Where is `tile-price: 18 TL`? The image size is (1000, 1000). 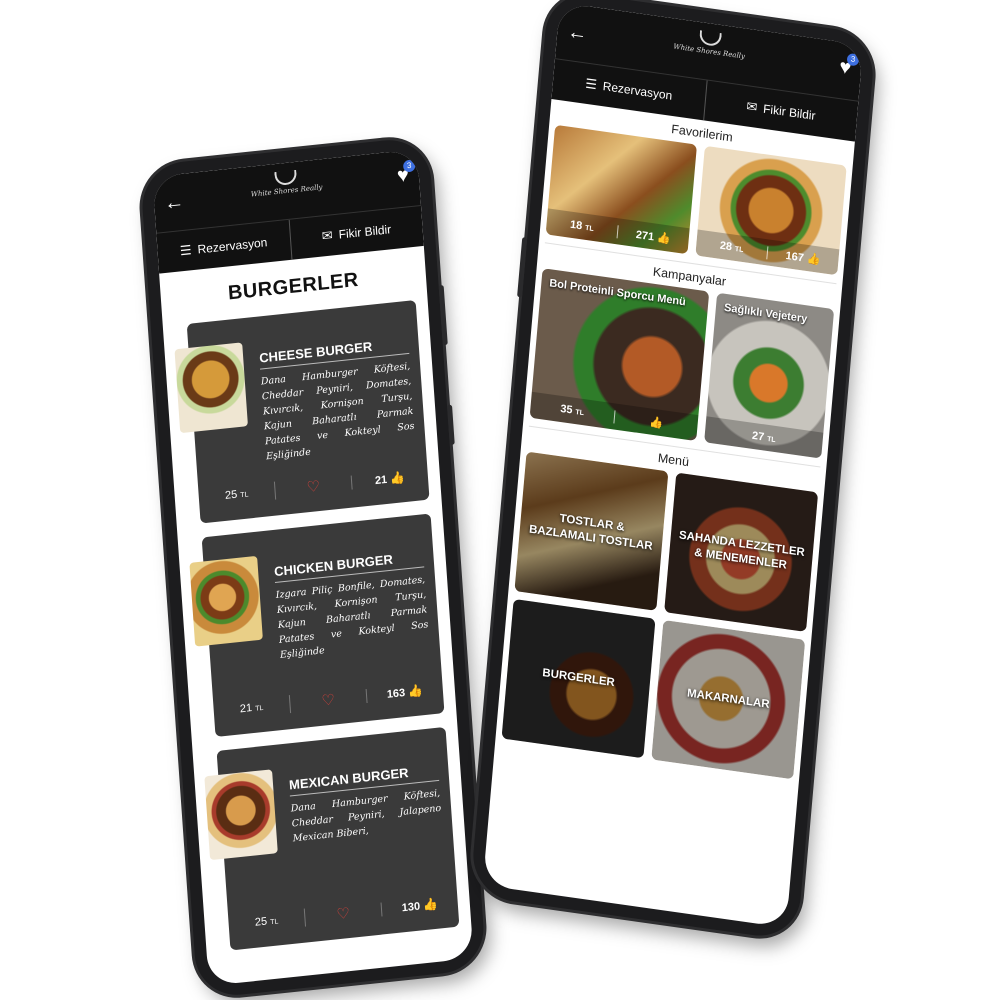
tile-price: 18 TL is located at coordinates (581, 226).